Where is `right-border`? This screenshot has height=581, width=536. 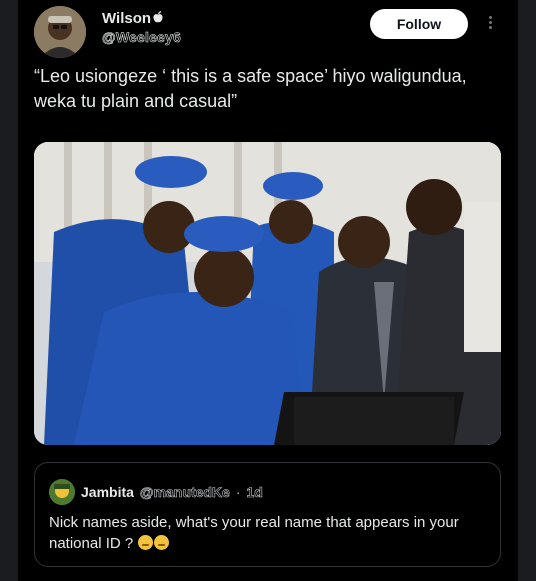 right-border is located at coordinates (527, 290).